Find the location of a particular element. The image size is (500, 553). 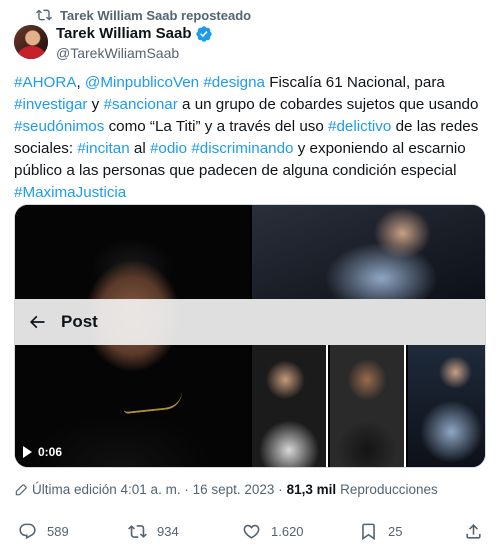

repost-label: Tarek William Saab reposteado is located at coordinates (156, 15).